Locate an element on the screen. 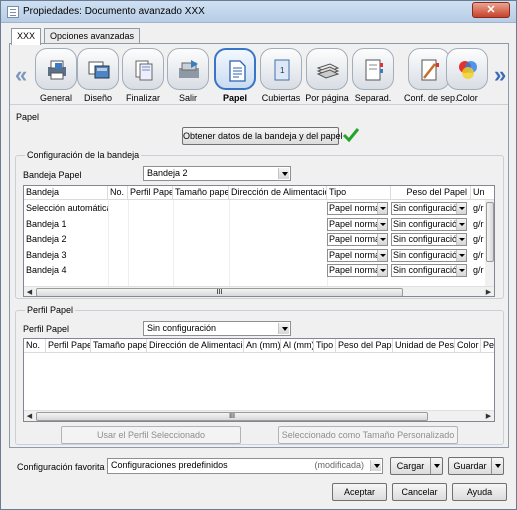 The height and width of the screenshot is (510, 517). tipo-value: Papel normal is located at coordinates (356, 255).